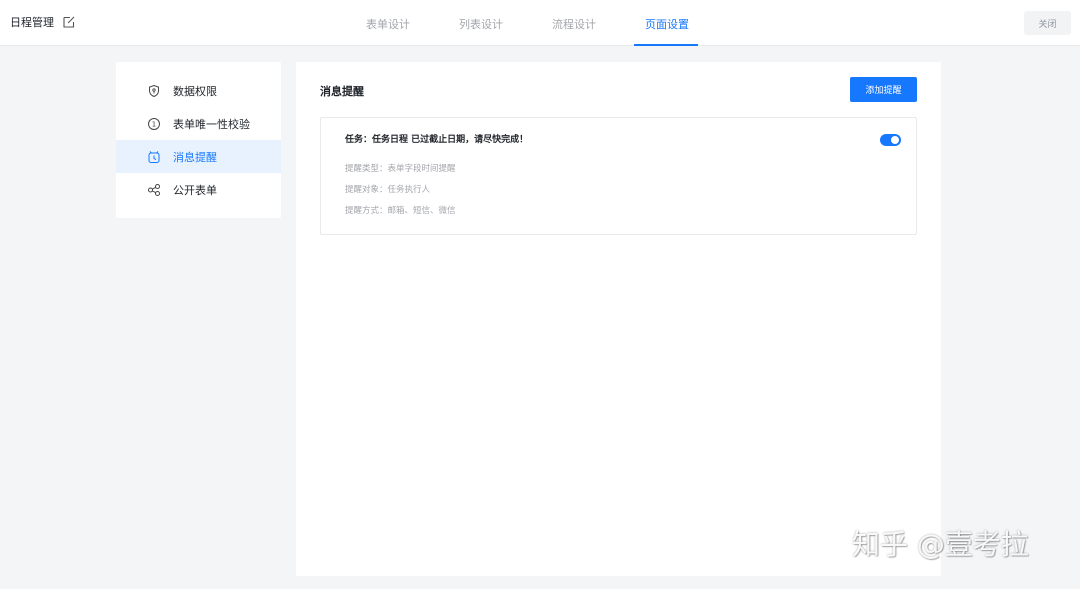  What do you see at coordinates (69, 21) in the screenshot?
I see `edit-icon` at bounding box center [69, 21].